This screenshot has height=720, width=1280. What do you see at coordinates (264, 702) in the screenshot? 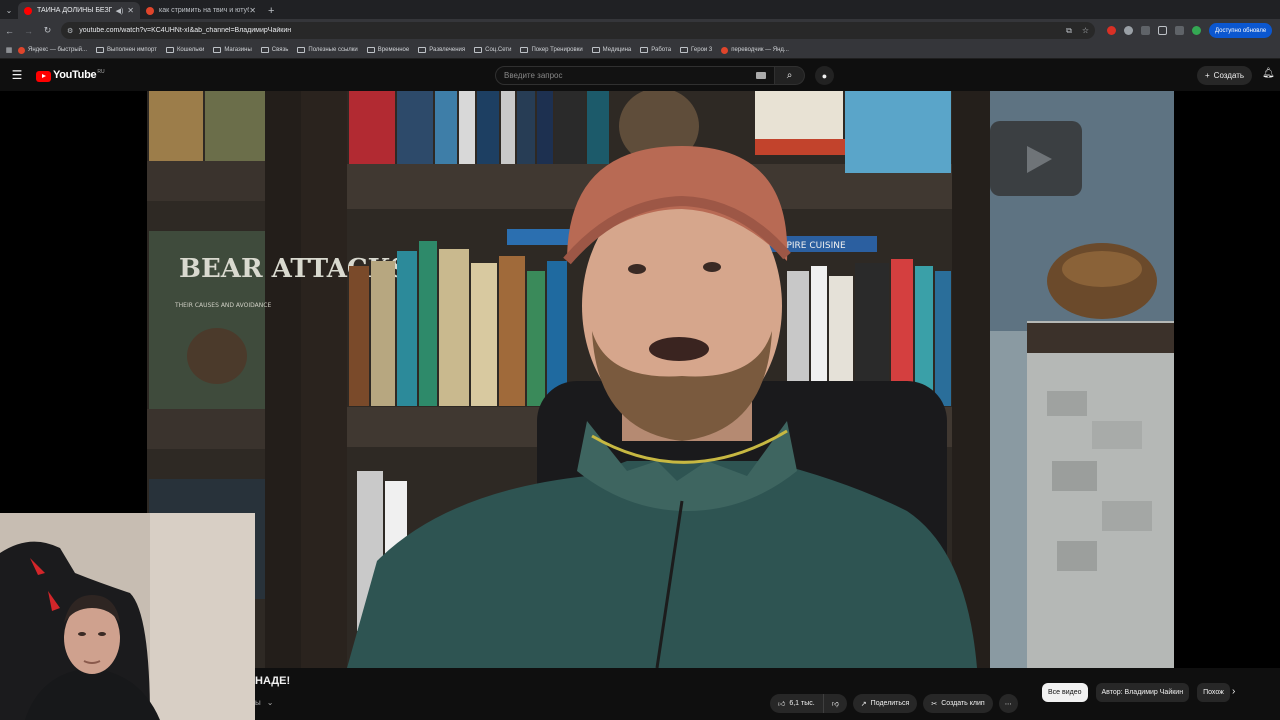
I see `channel-subscribe-area: ы ⌄` at bounding box center [264, 702].